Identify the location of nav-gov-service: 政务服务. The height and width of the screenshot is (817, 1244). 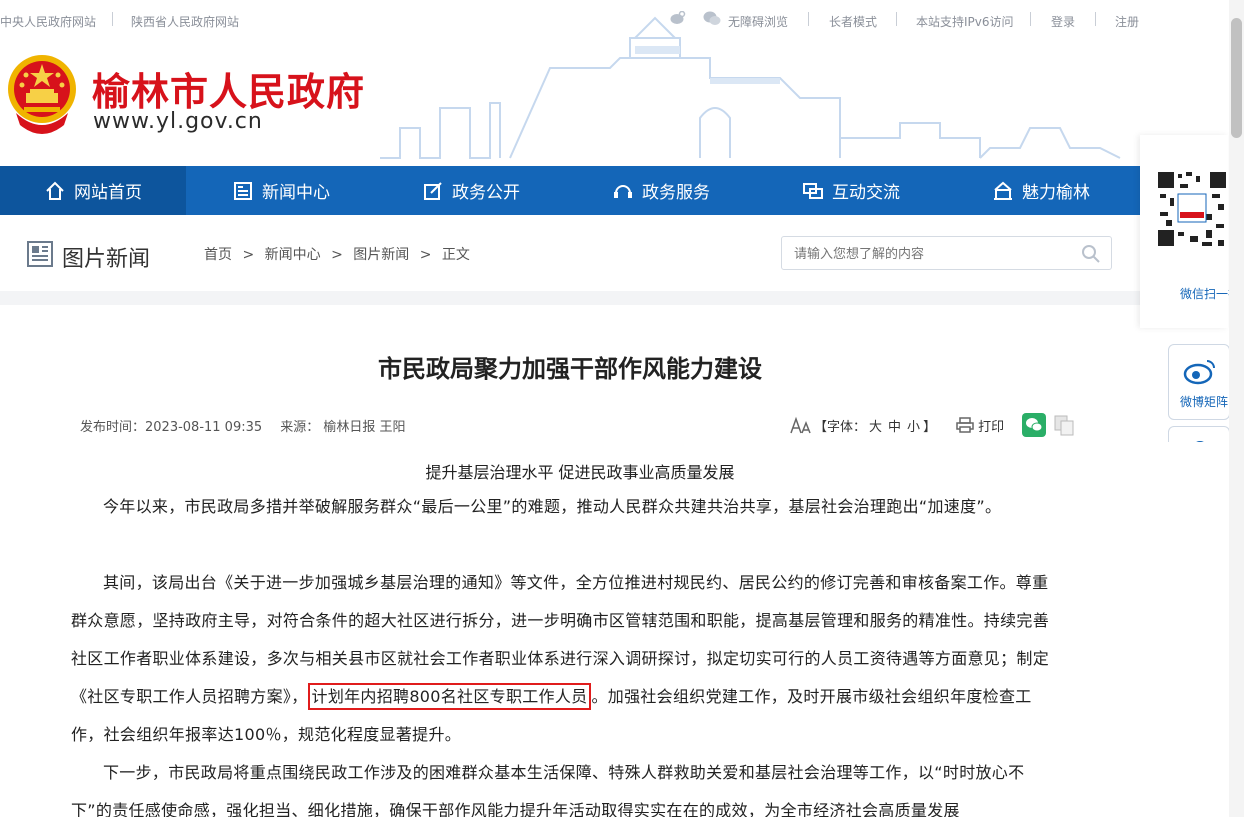
(661, 190).